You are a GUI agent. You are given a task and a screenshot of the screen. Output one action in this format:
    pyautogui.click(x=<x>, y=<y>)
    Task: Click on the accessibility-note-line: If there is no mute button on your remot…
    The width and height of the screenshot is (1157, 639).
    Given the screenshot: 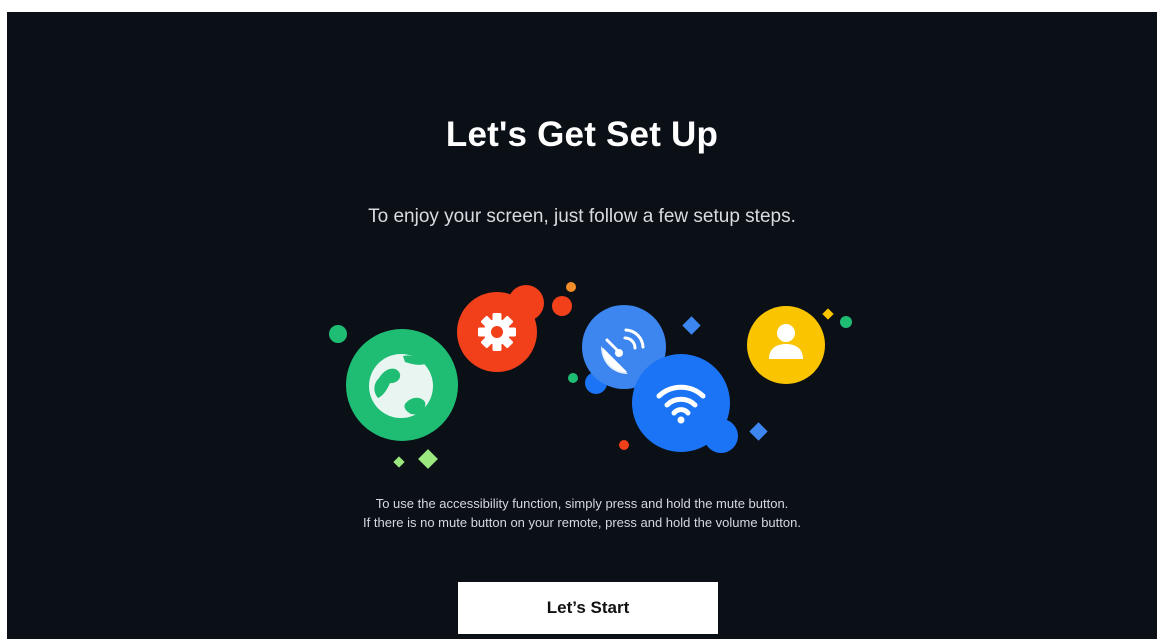 What is the action you would take?
    pyautogui.click(x=582, y=522)
    